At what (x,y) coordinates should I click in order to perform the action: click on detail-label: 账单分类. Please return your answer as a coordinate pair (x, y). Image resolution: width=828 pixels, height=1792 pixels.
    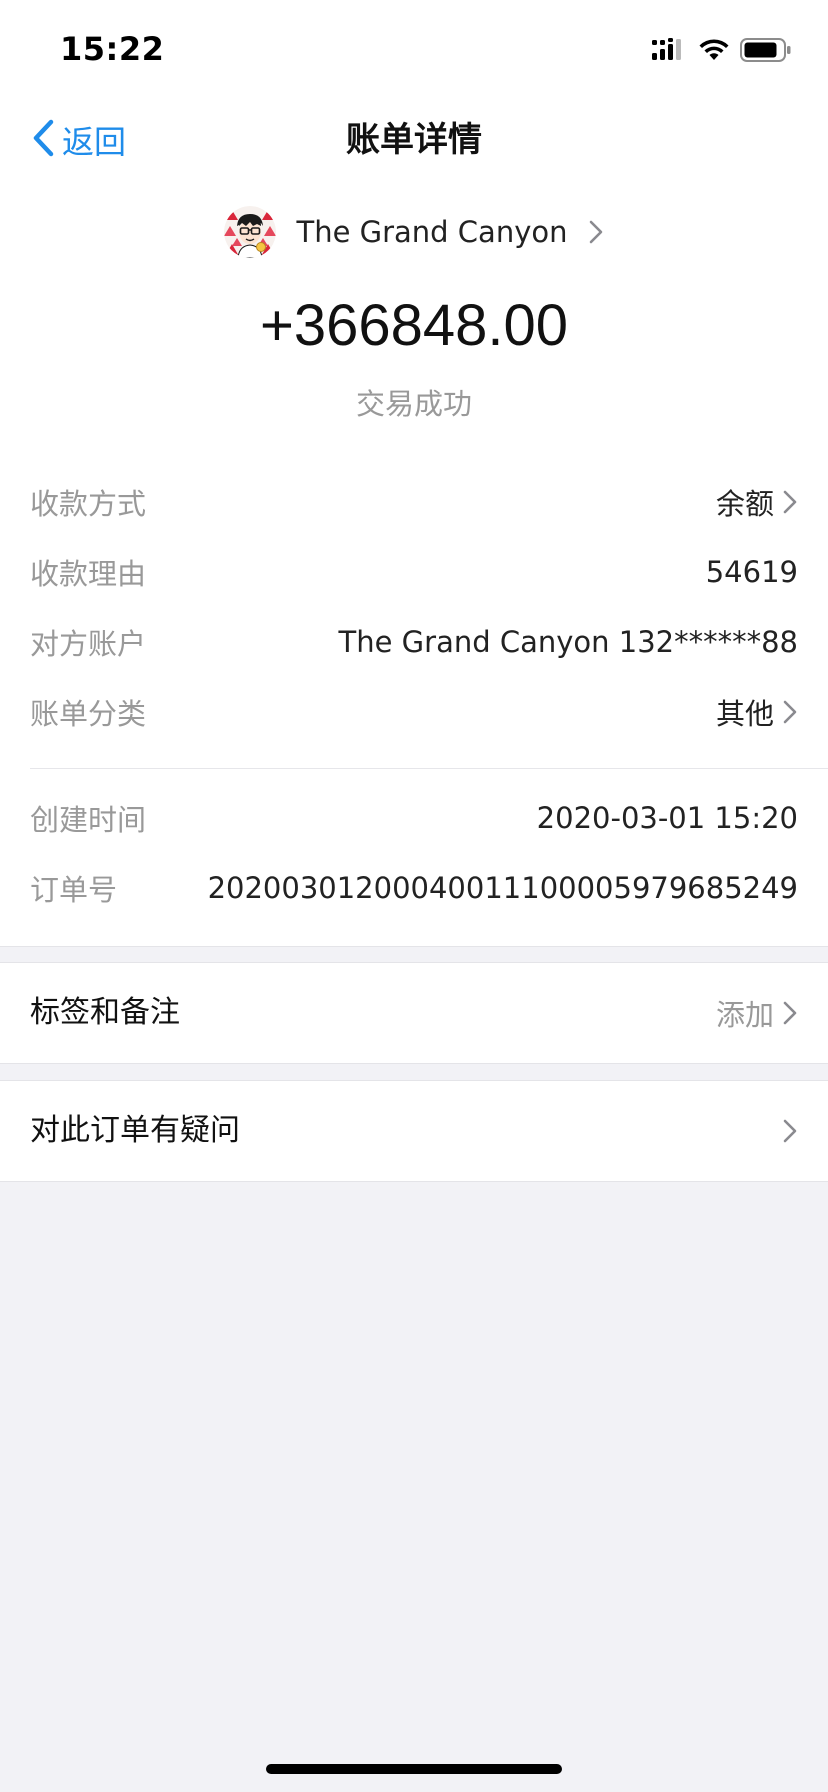
    Looking at the image, I should click on (88, 714).